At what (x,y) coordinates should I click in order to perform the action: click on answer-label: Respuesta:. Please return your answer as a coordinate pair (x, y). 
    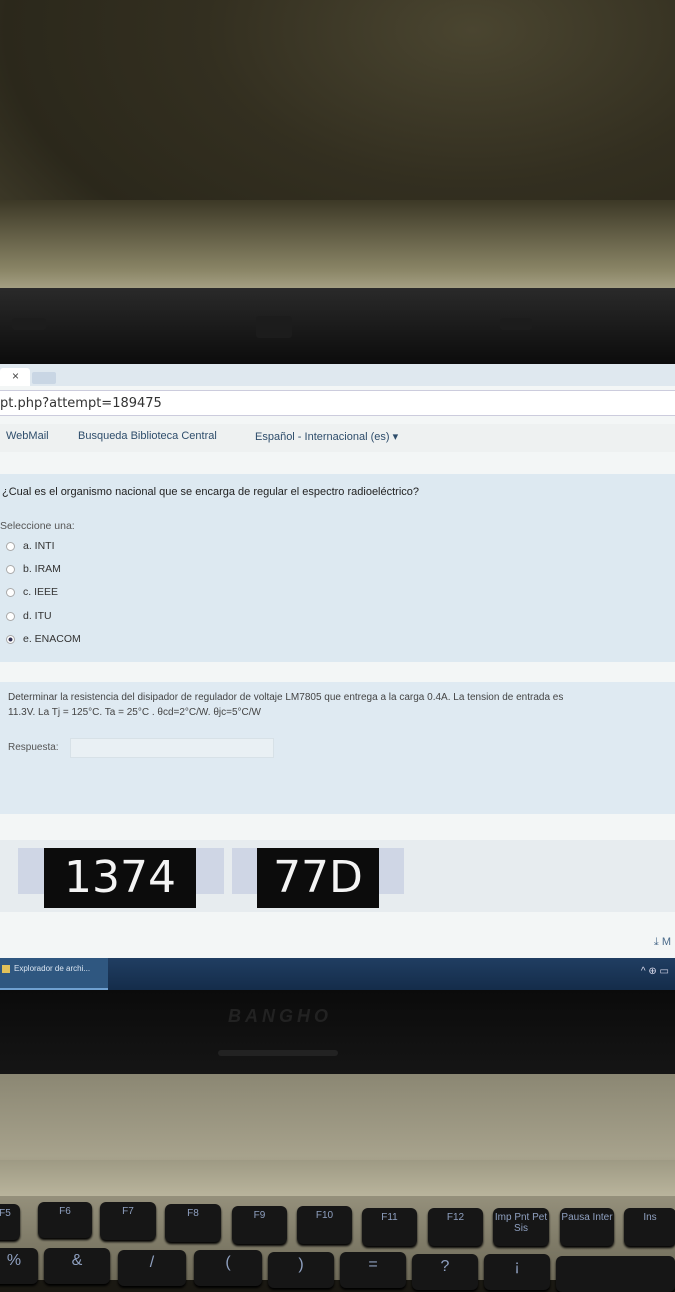
    Looking at the image, I should click on (33, 747).